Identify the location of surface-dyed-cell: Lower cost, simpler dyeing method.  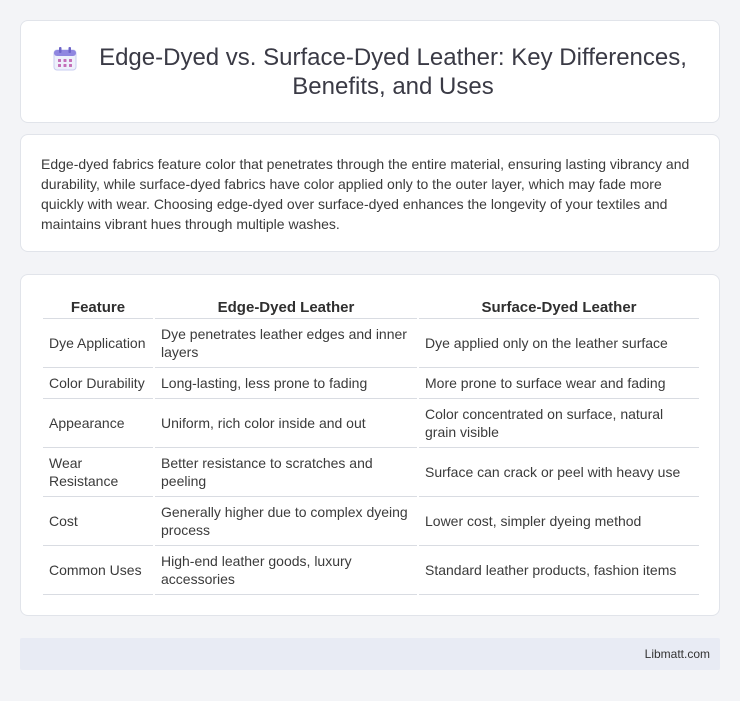
(559, 521).